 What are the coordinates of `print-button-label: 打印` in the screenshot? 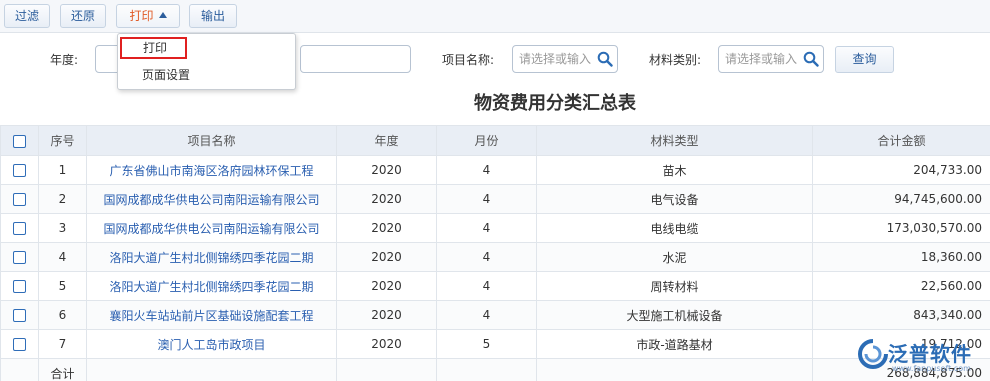 It's located at (141, 16).